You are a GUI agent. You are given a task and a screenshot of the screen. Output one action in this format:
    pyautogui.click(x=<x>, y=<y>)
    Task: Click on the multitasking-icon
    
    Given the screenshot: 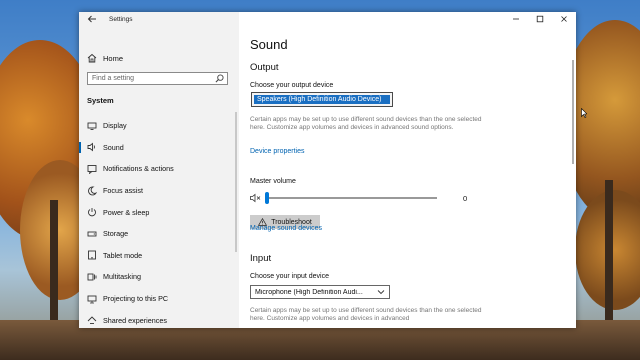 What is the action you would take?
    pyautogui.click(x=92, y=277)
    